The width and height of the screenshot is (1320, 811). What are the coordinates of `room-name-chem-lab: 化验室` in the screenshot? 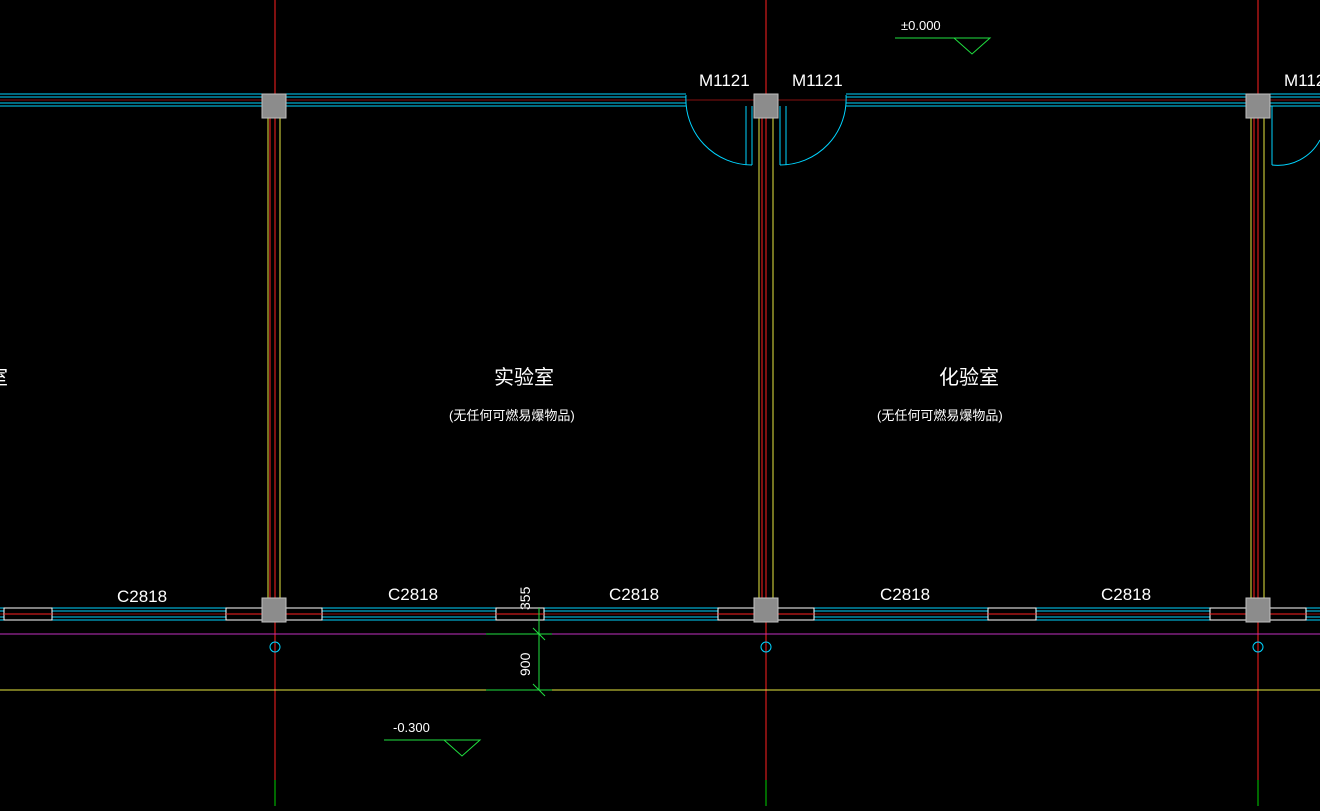 It's located at (969, 377).